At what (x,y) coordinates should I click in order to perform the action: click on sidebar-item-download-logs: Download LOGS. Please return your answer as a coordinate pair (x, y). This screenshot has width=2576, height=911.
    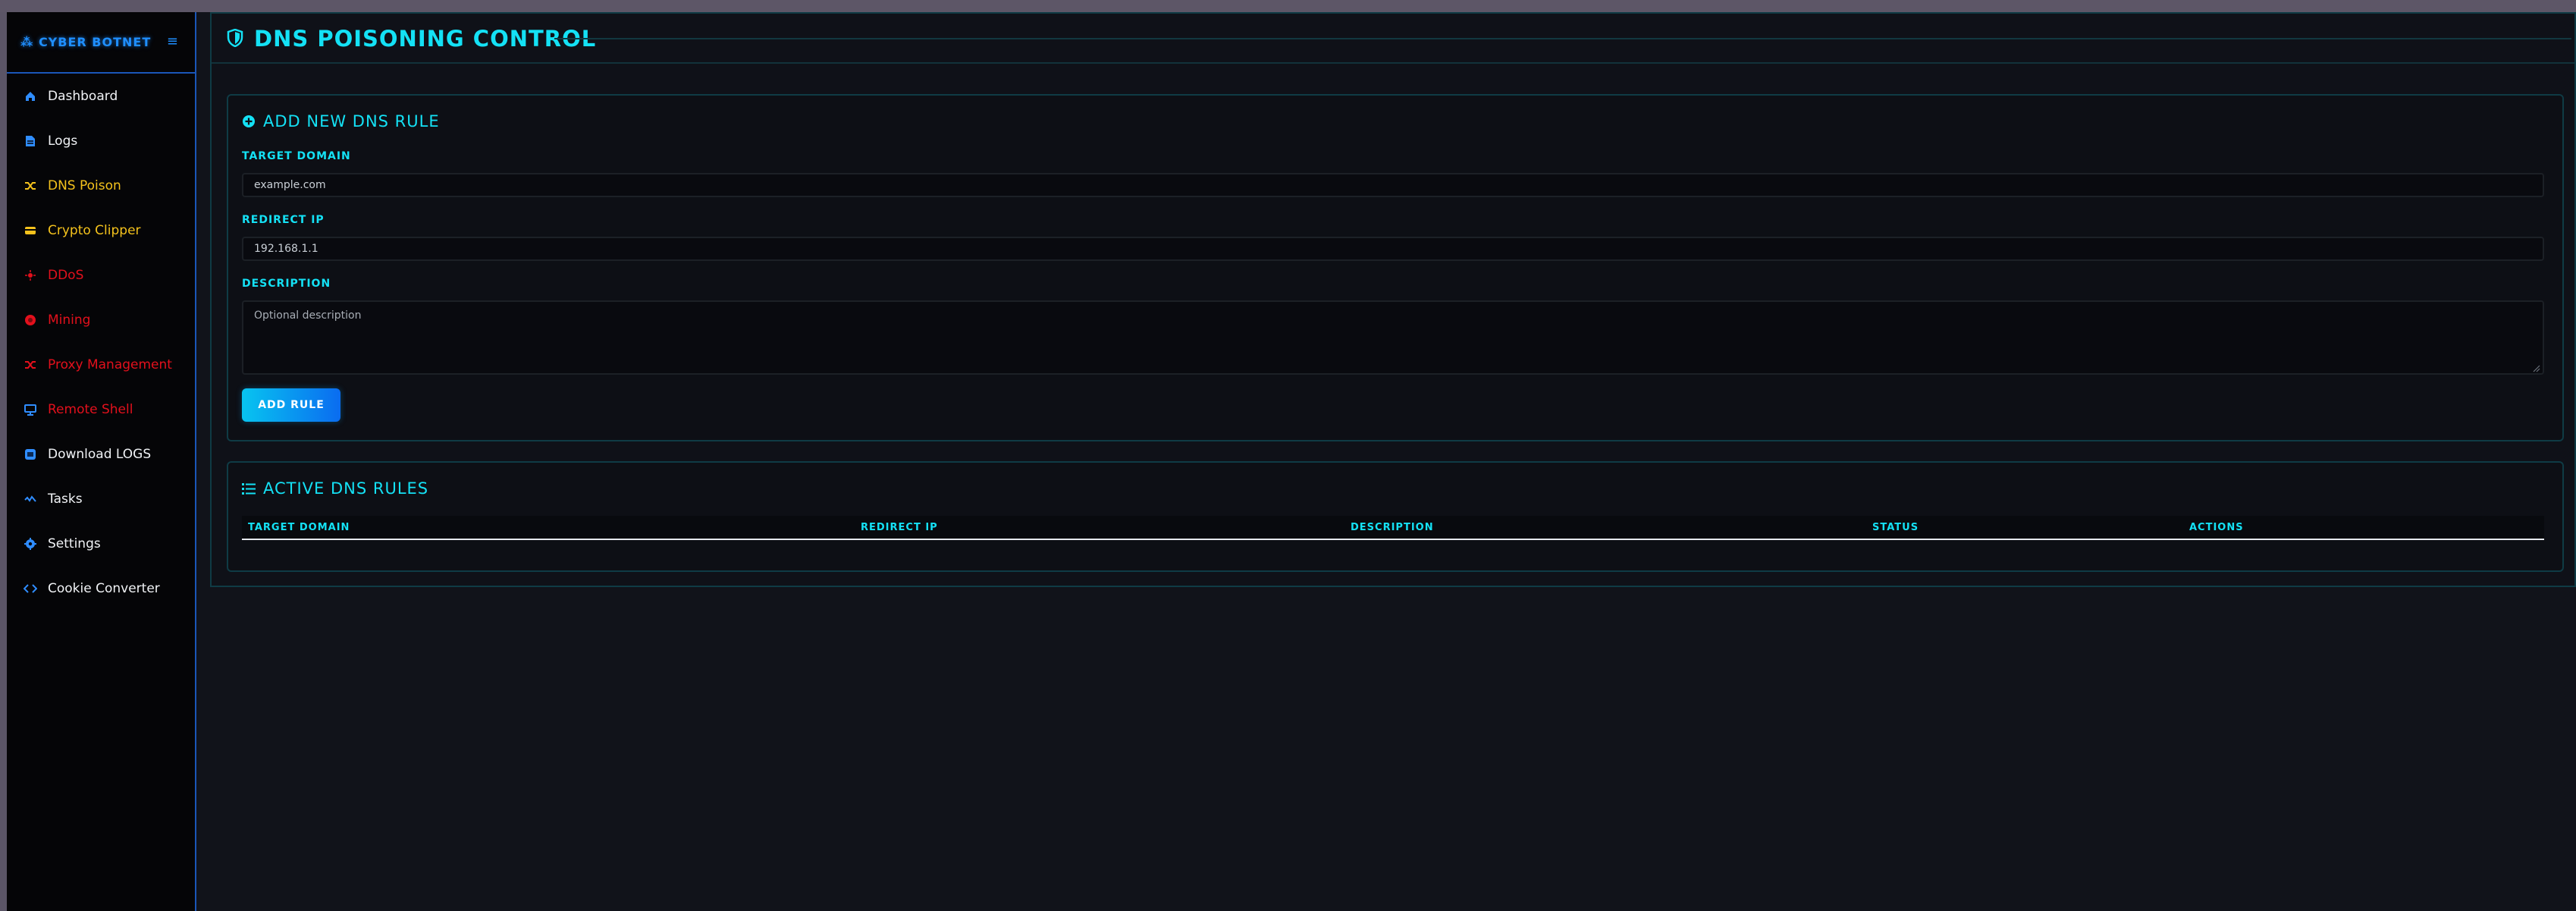
    Looking at the image, I should click on (105, 454).